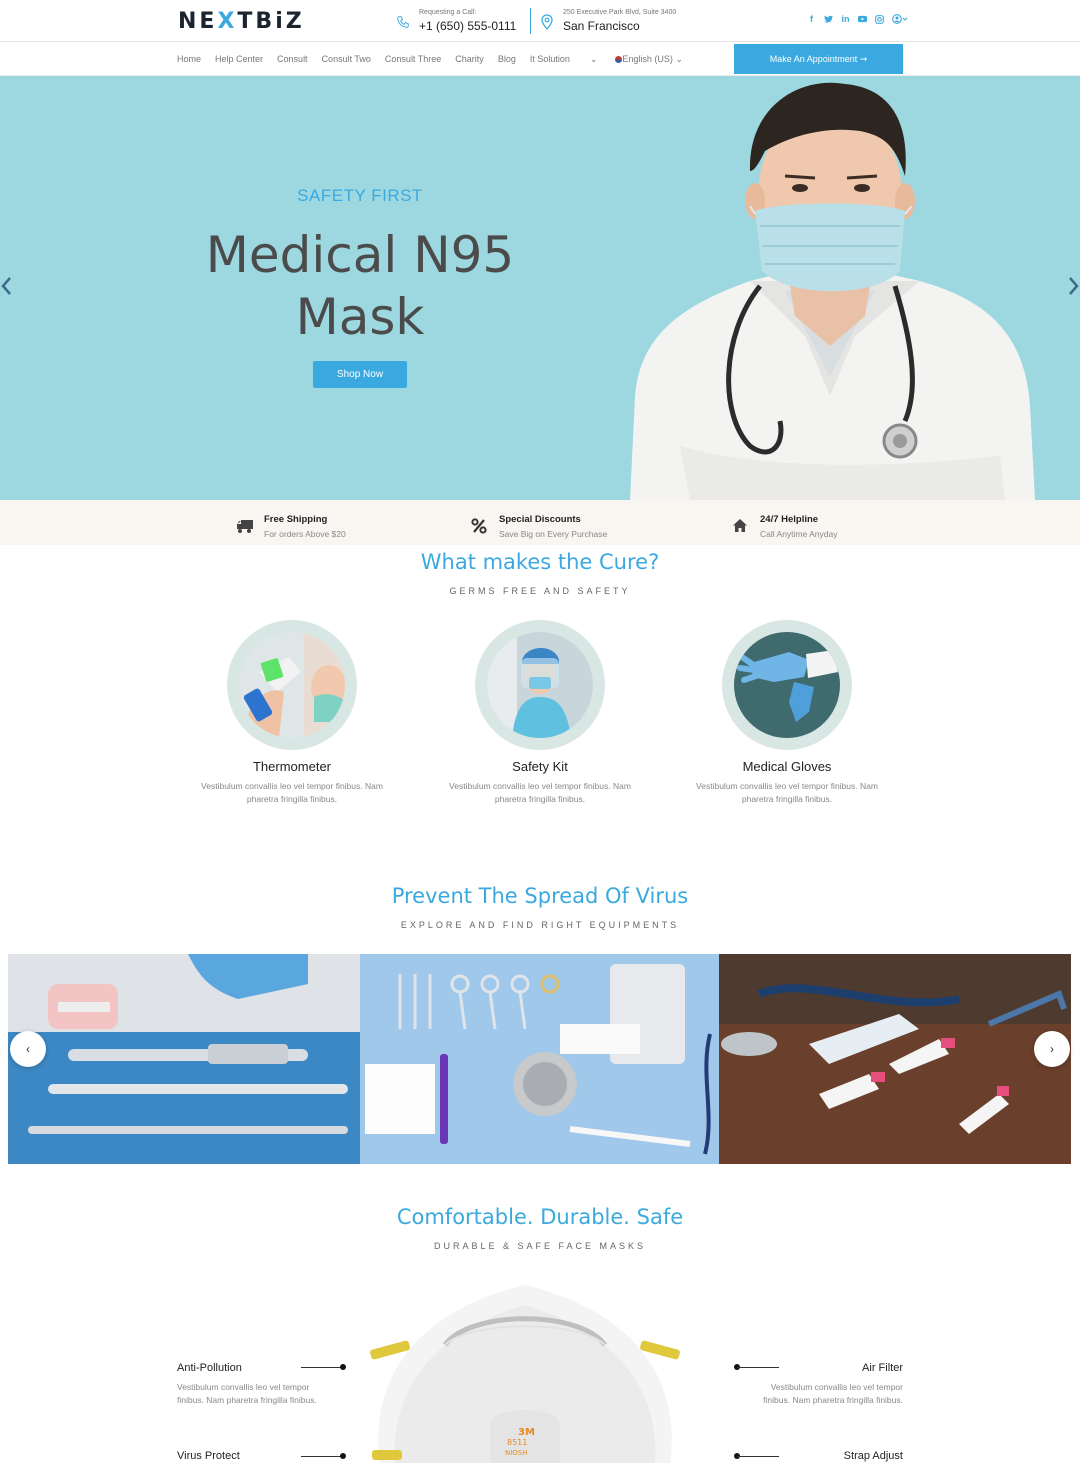 The height and width of the screenshot is (1463, 1080). What do you see at coordinates (189, 59) in the screenshot?
I see `nav-item-home: Home` at bounding box center [189, 59].